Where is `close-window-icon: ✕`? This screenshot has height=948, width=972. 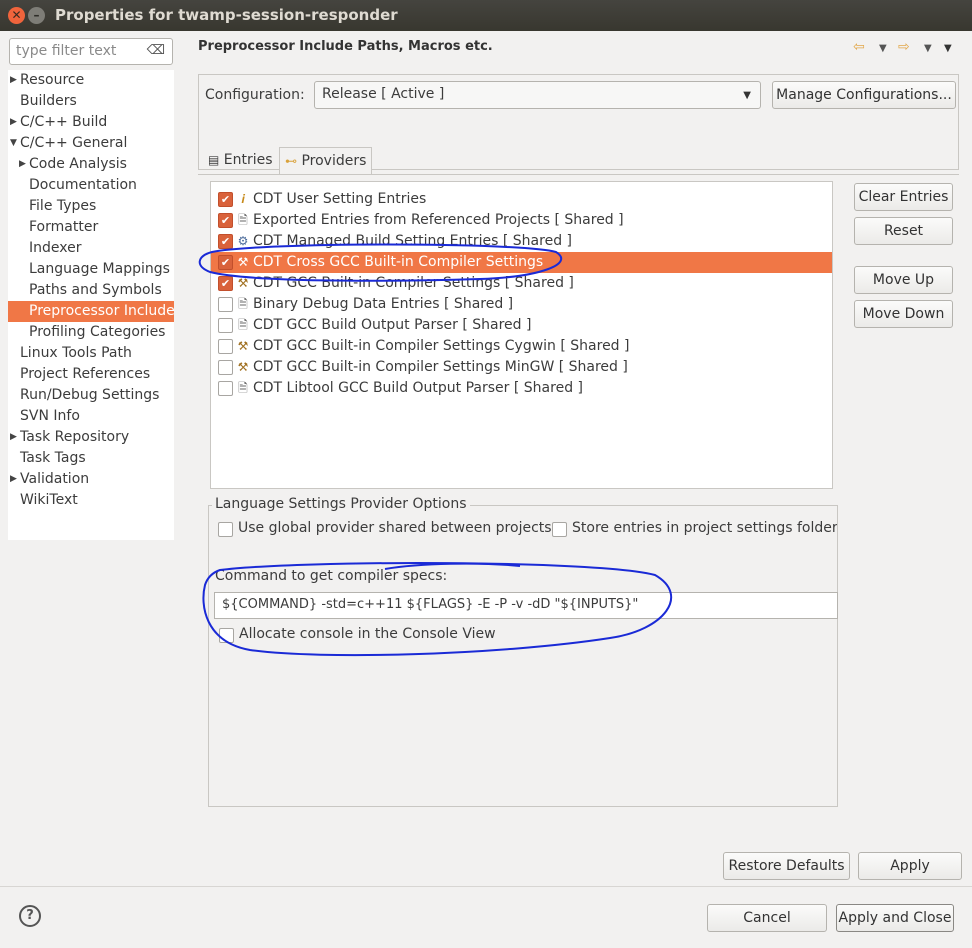 close-window-icon: ✕ is located at coordinates (16, 15).